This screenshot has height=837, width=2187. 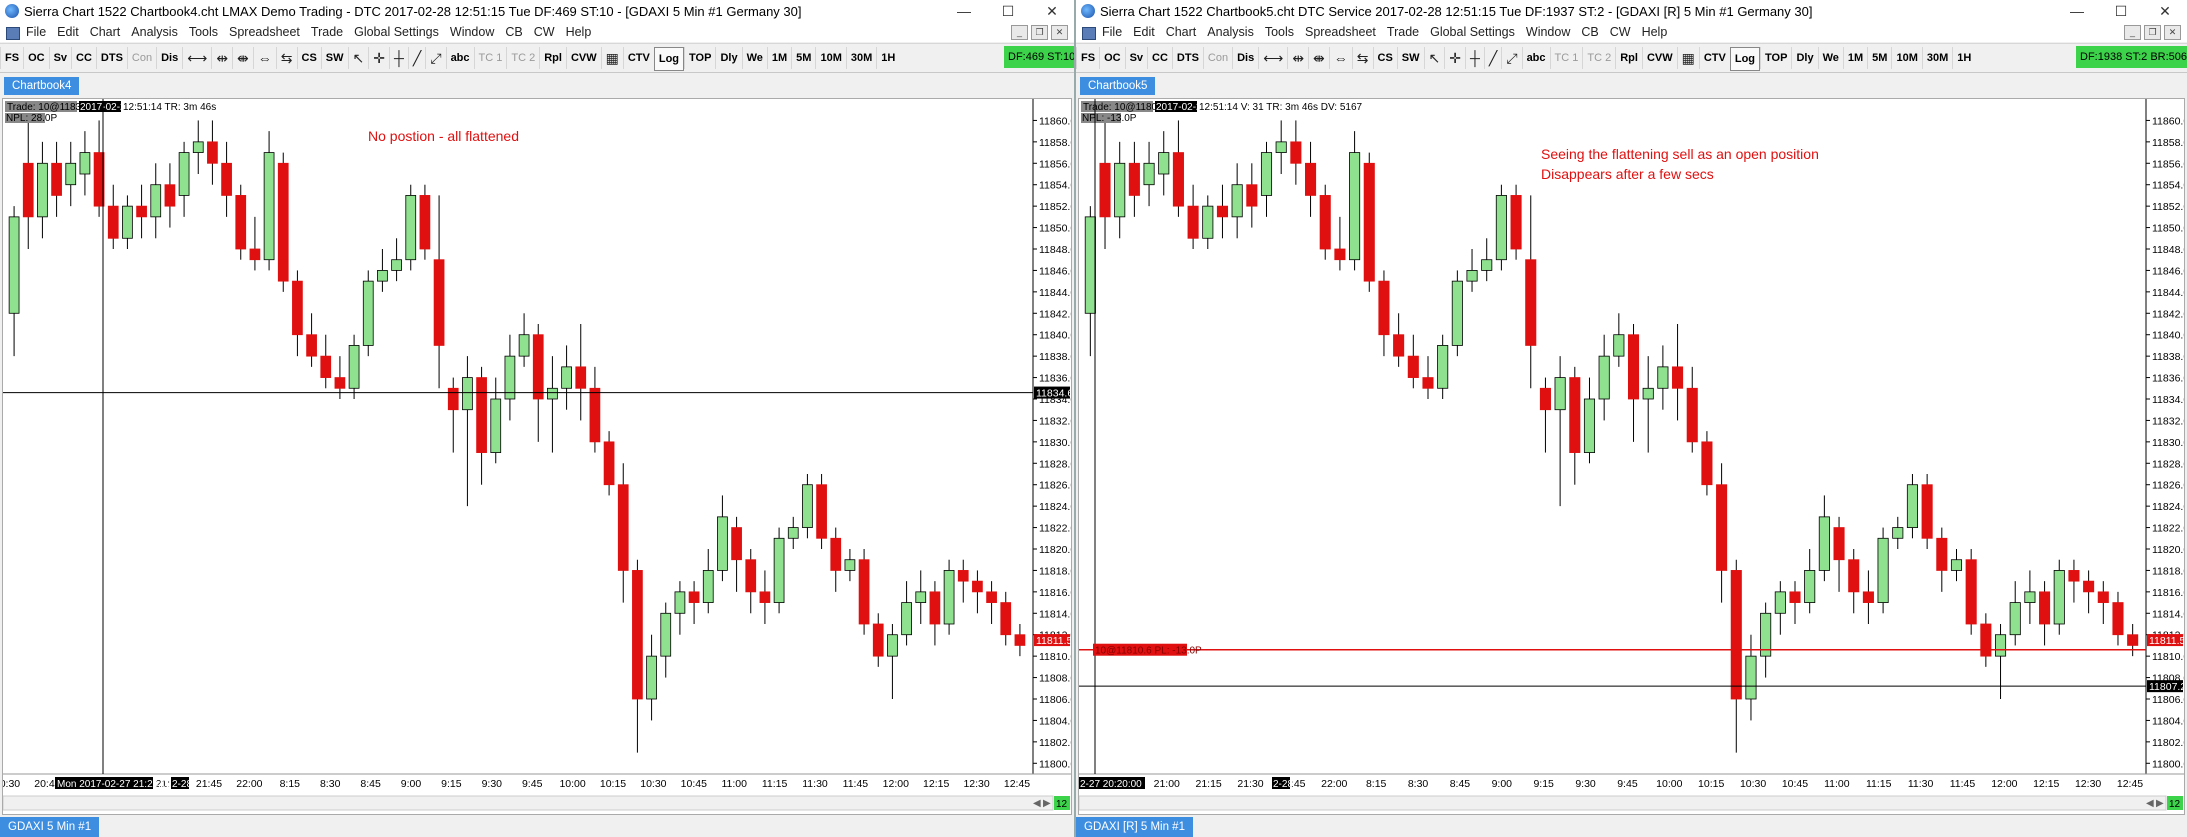 I want to click on toolbar-tc2-button: TC 2, so click(x=522, y=58).